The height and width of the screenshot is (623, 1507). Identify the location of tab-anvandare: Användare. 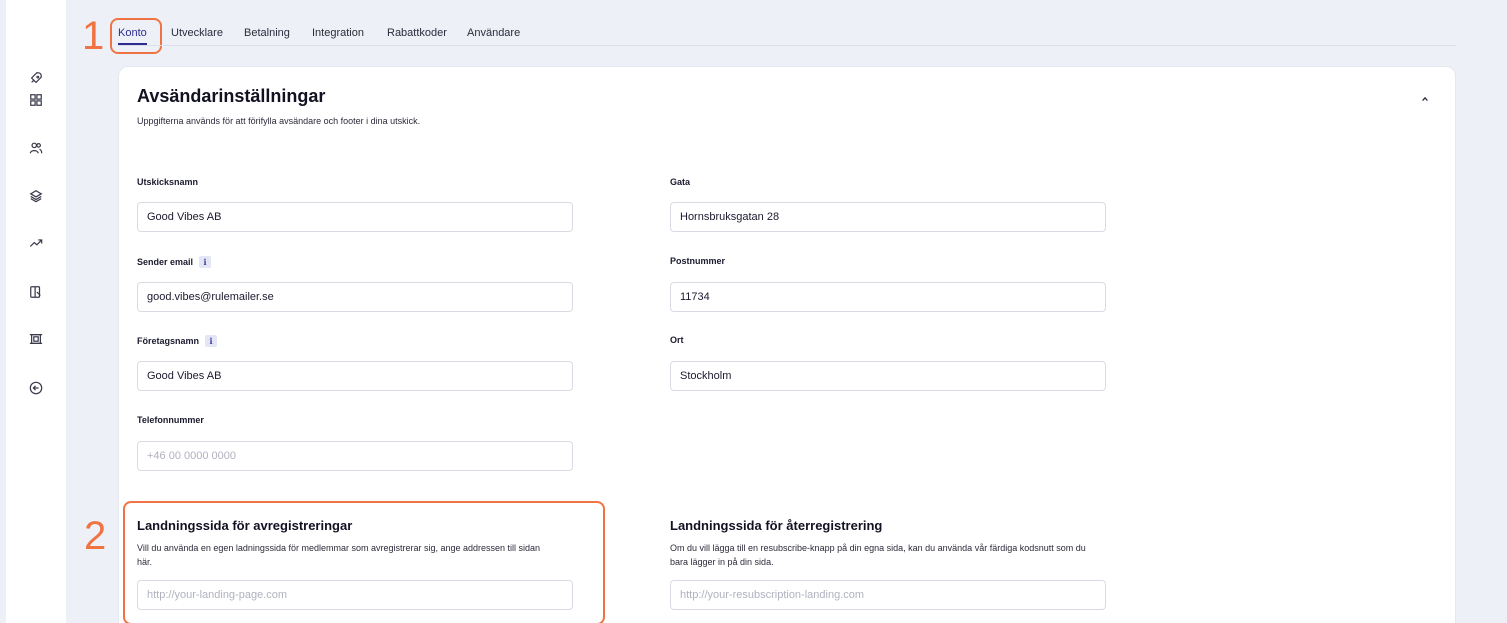
(493, 33).